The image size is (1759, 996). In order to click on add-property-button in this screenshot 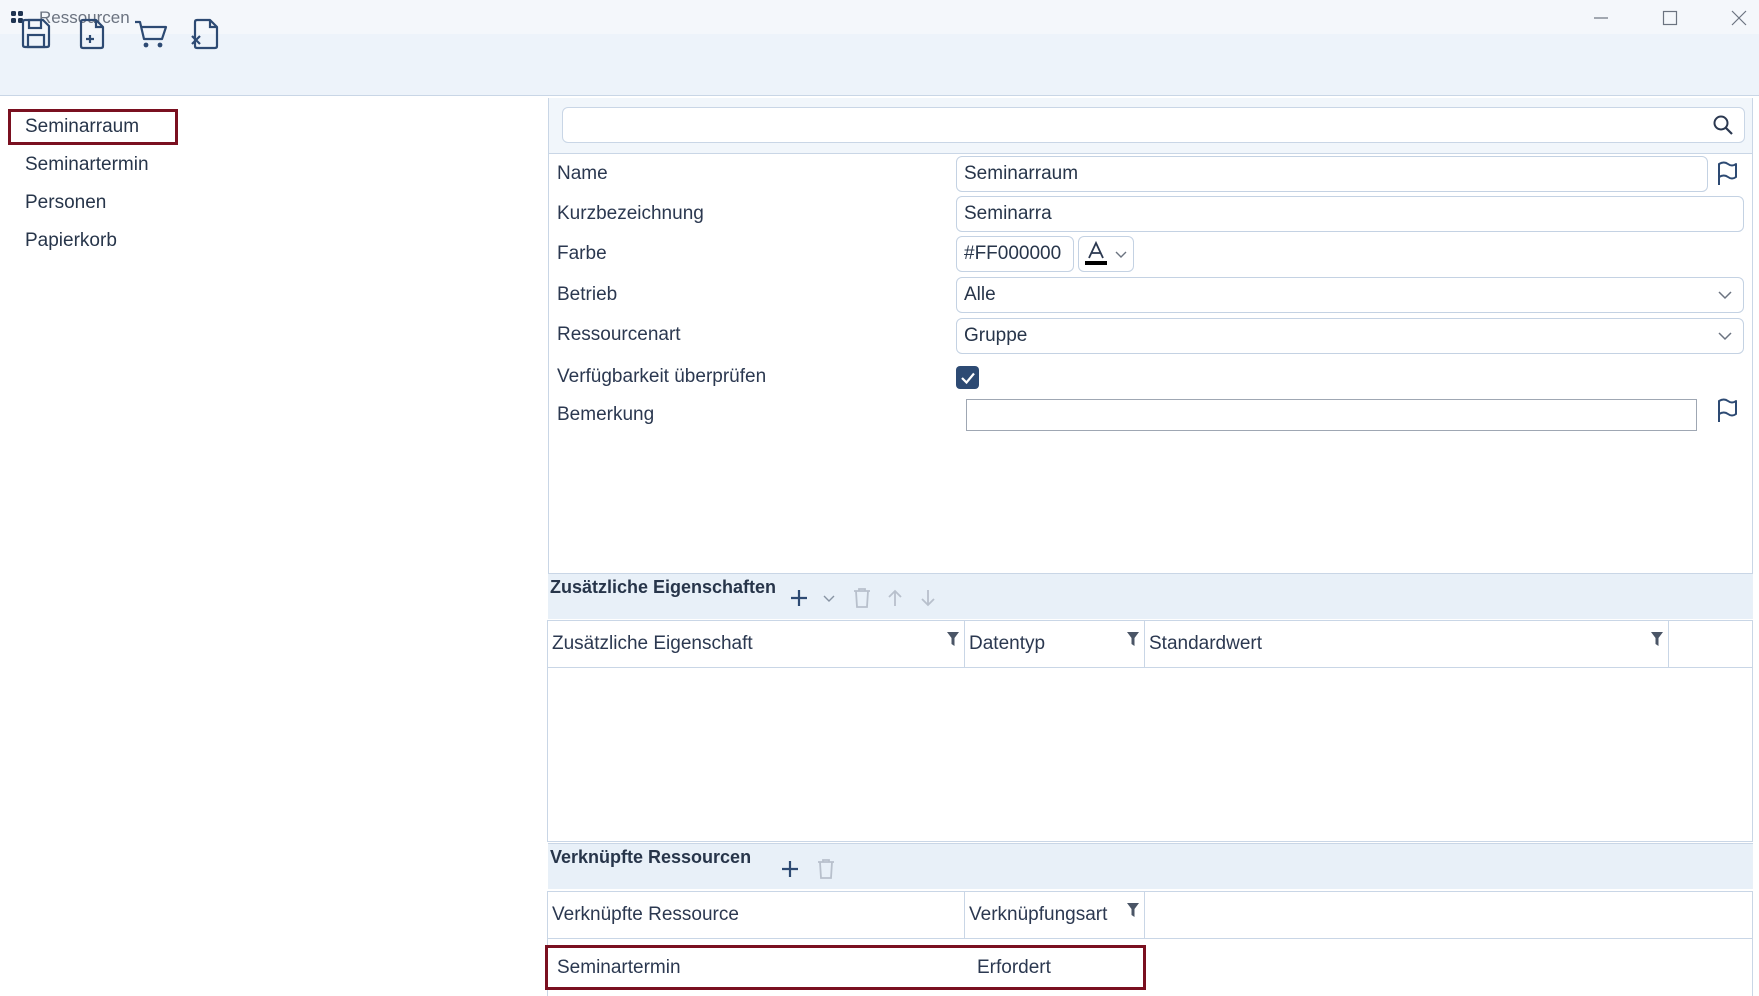, I will do `click(799, 598)`.